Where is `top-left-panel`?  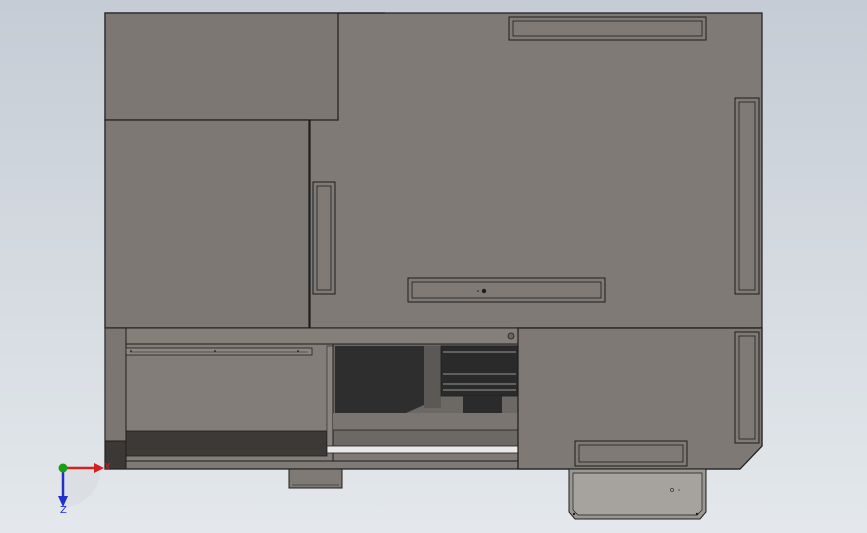 top-left-panel is located at coordinates (221, 66).